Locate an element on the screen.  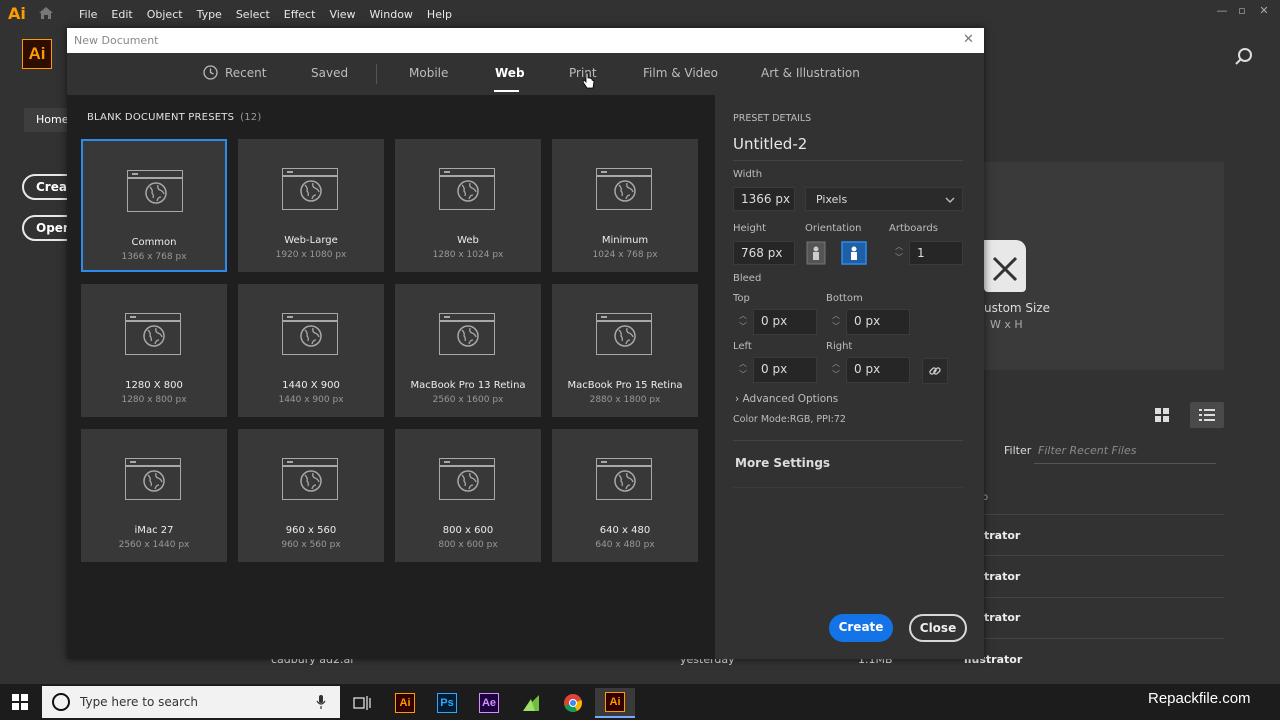
active-tab-indicator is located at coordinates (506, 91).